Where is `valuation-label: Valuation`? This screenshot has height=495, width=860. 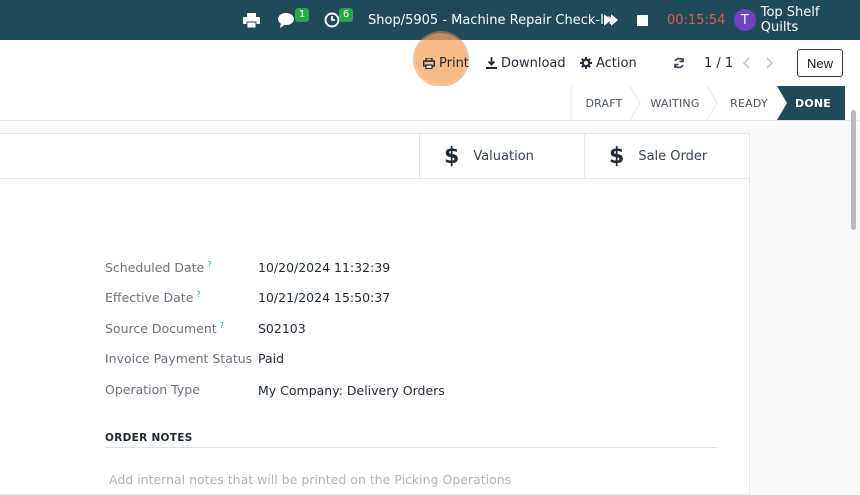 valuation-label: Valuation is located at coordinates (503, 156).